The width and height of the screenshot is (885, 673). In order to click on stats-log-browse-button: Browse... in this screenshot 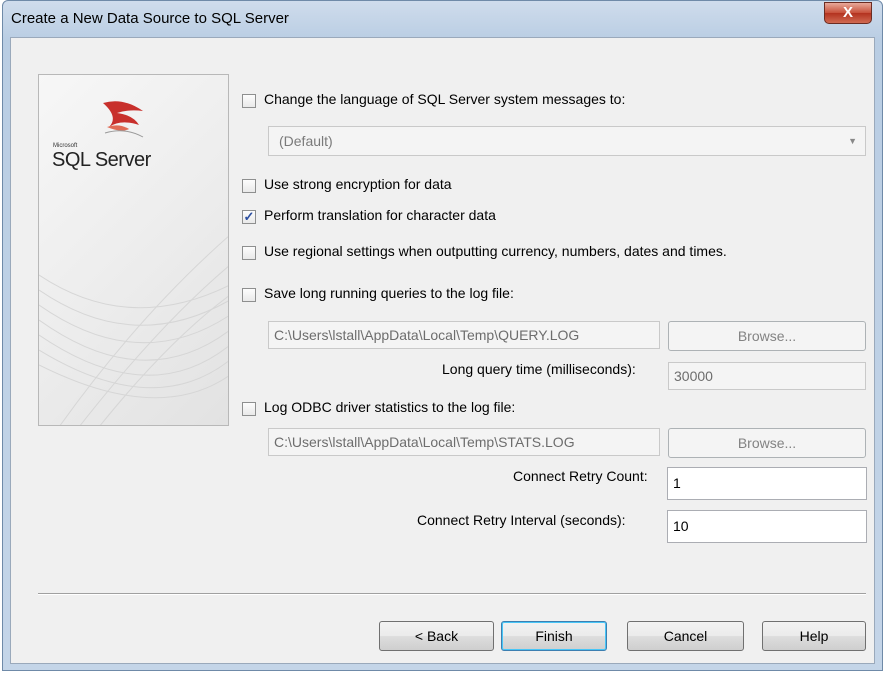, I will do `click(767, 443)`.